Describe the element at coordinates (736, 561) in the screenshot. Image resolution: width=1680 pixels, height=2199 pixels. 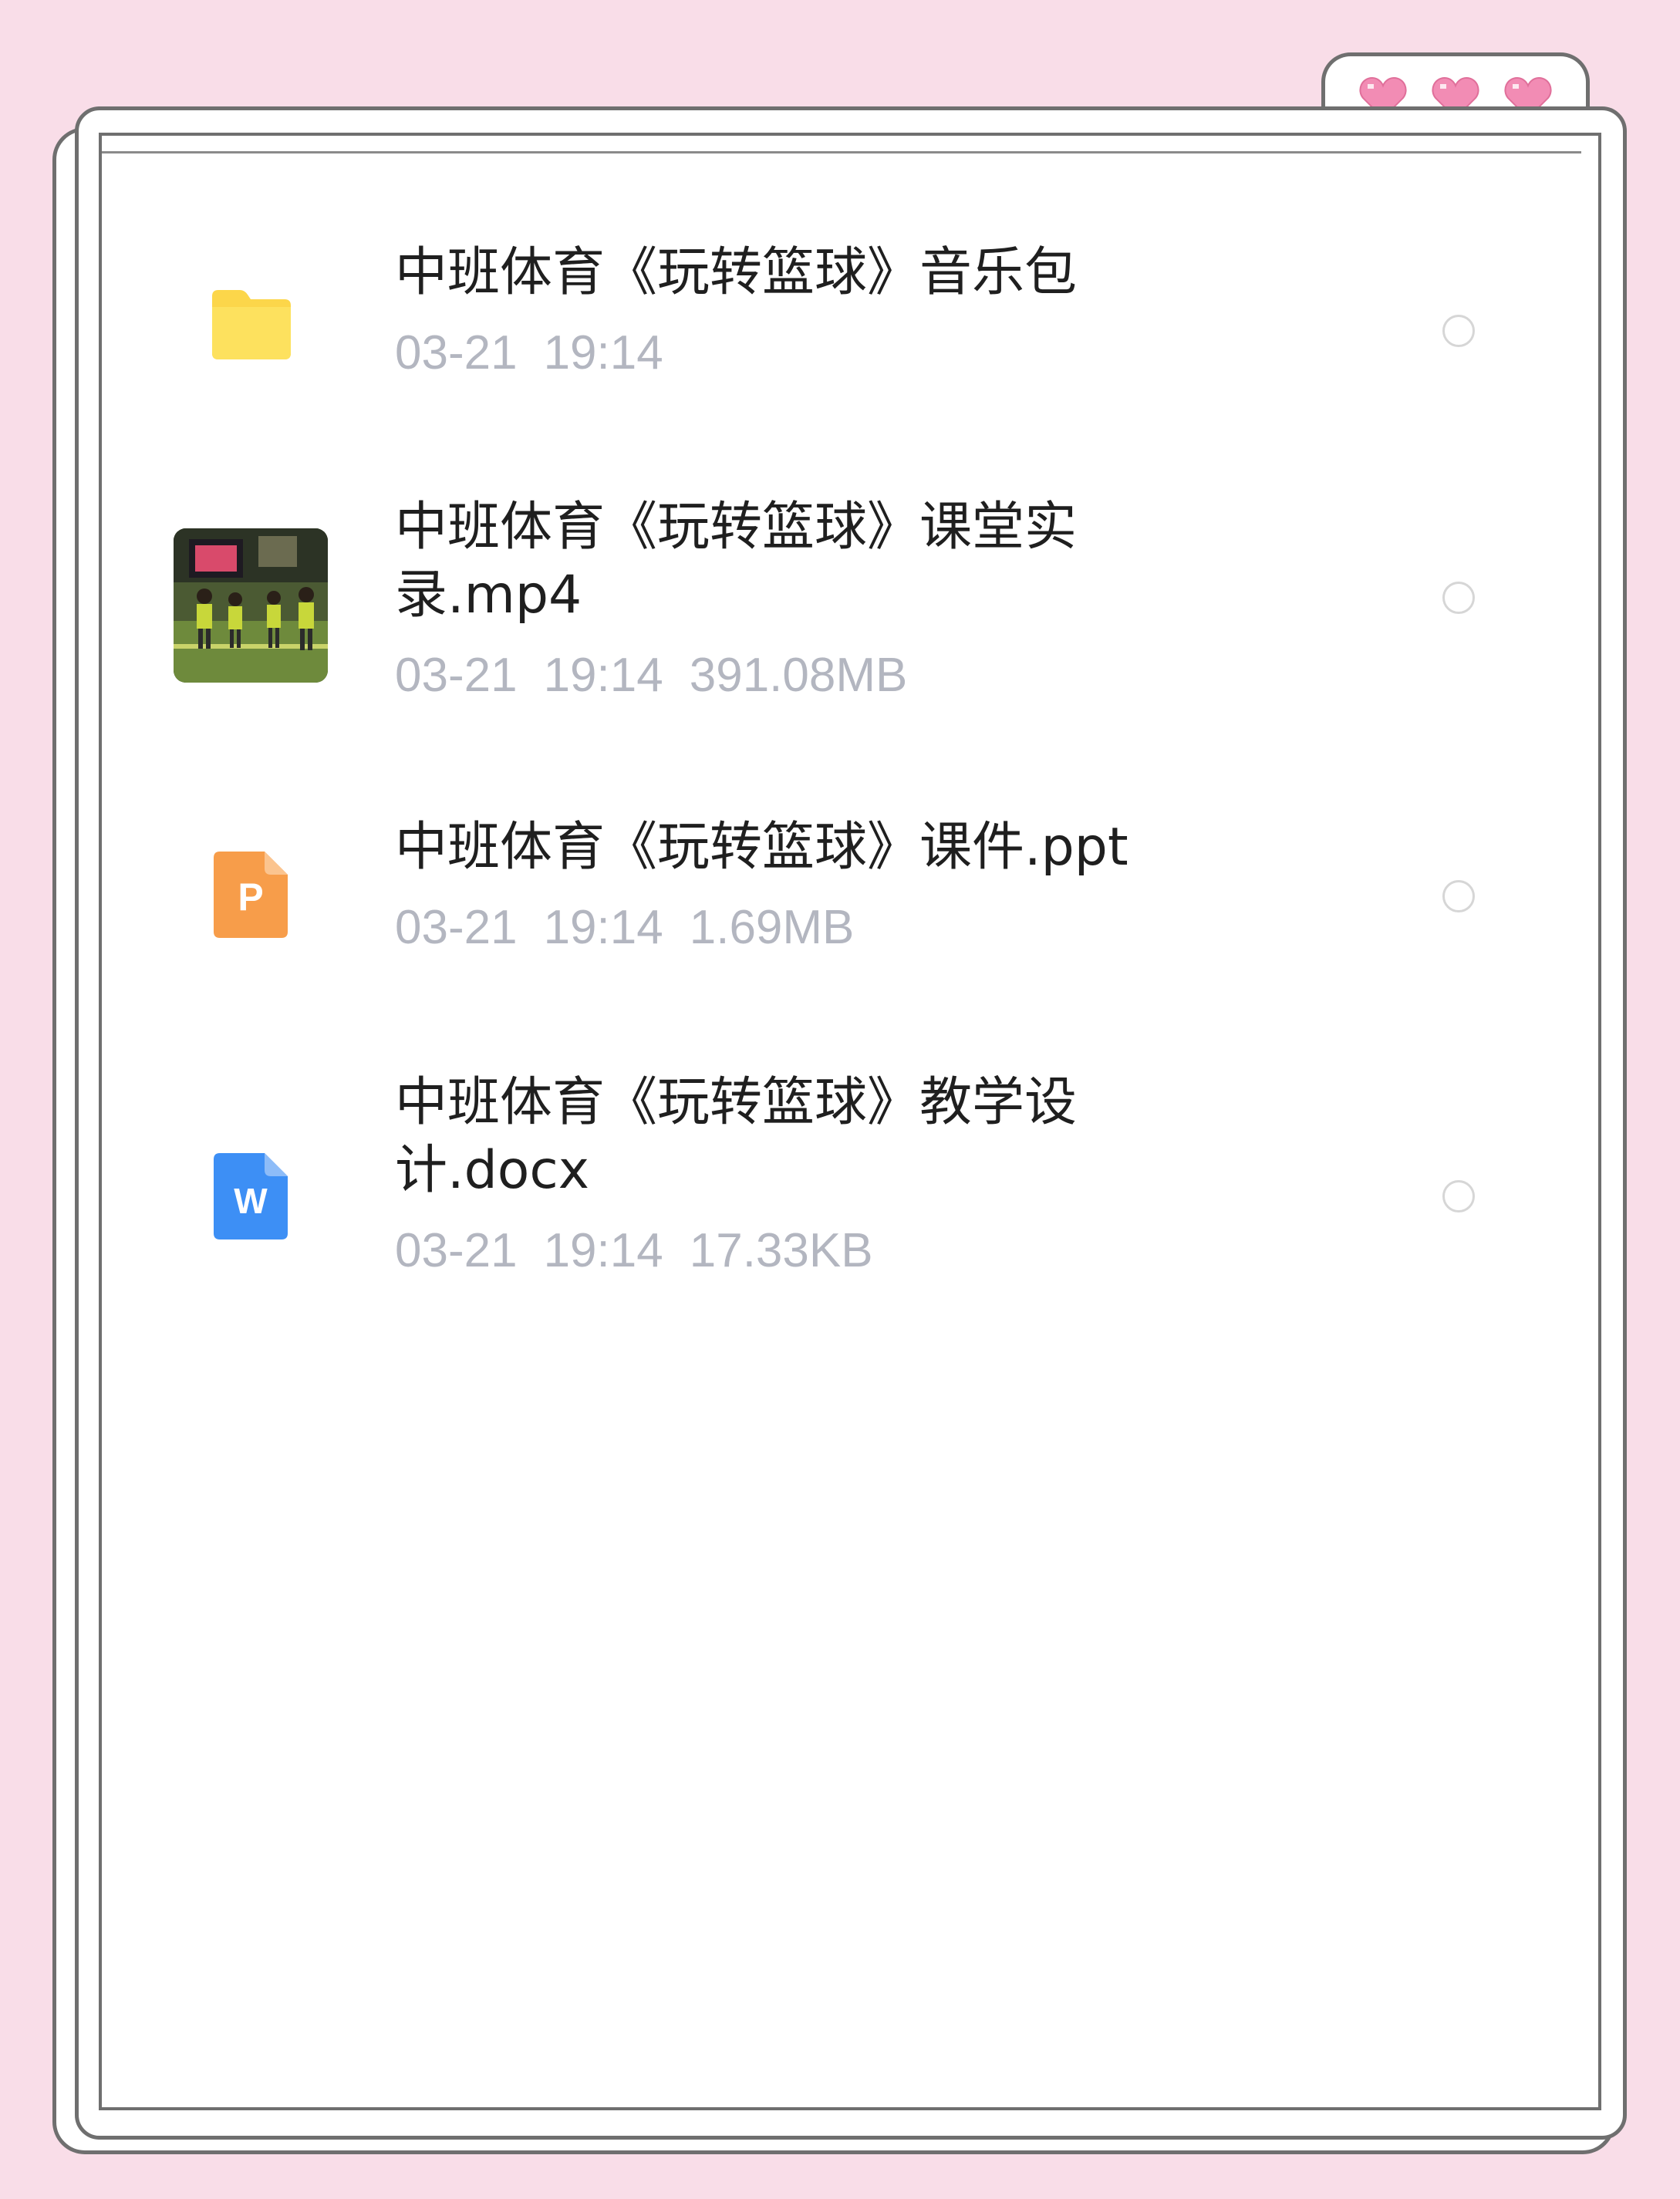
I see `file-name: 中班体育《玩转篮球》课堂实 录.mp4` at that location.